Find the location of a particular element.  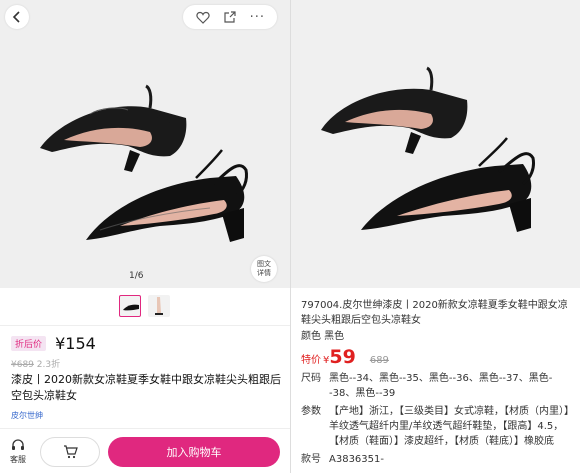

cart-button is located at coordinates (70, 452).